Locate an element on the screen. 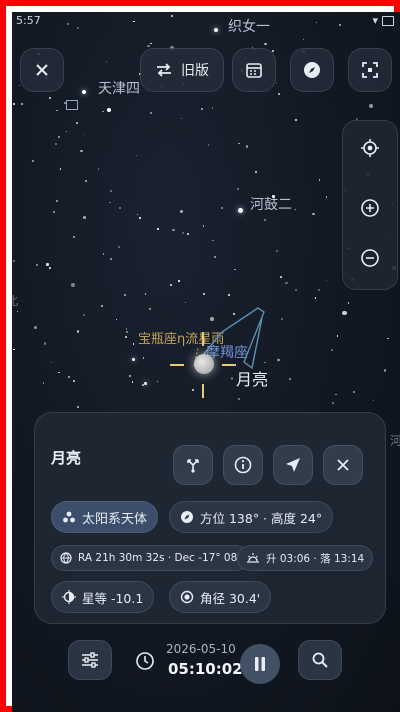 Image resolution: width=400 pixels, height=712 pixels. radec-badge: RA 21h 30m 32s · Dec -17° 08' is located at coordinates (150, 558).